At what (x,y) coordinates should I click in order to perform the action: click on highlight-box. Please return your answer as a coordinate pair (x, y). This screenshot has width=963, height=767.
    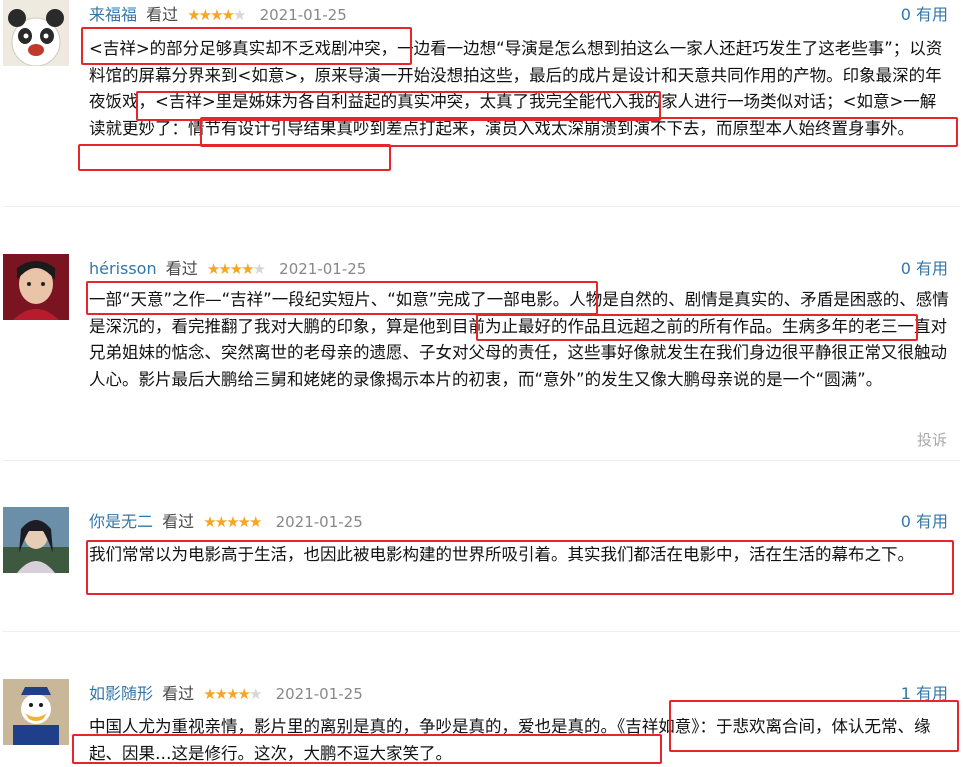
    Looking at the image, I should click on (234, 157).